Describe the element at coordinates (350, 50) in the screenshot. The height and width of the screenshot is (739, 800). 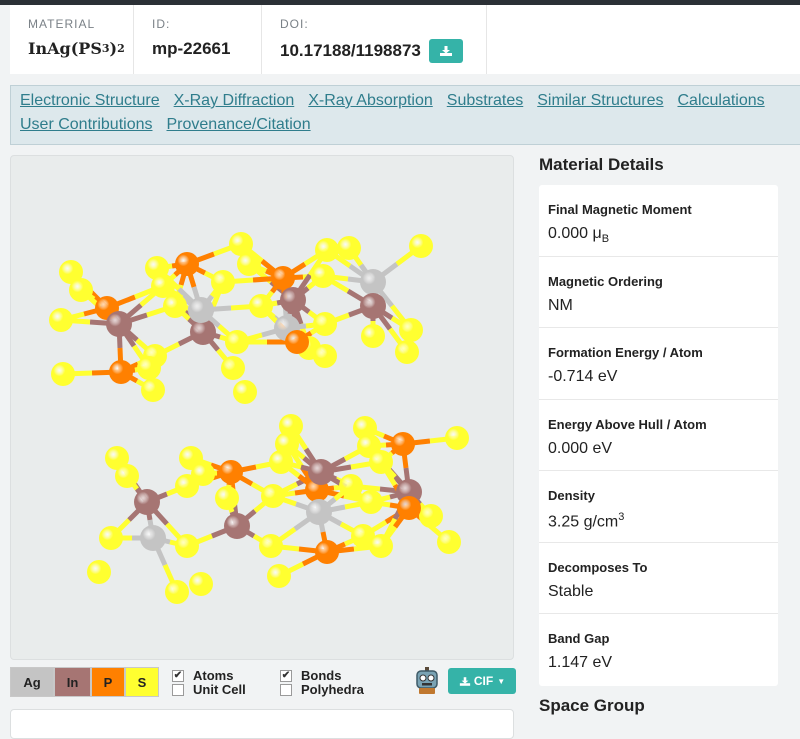
I see `doi-value: 10.17188/1198873` at that location.